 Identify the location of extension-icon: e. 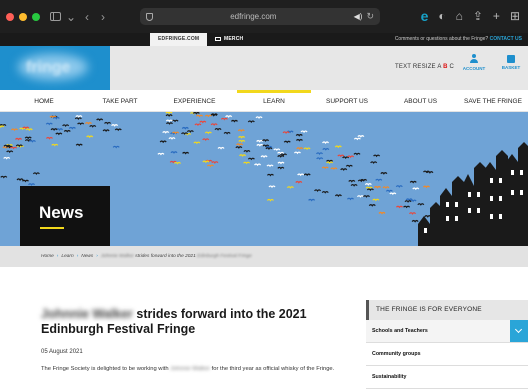
(425, 16).